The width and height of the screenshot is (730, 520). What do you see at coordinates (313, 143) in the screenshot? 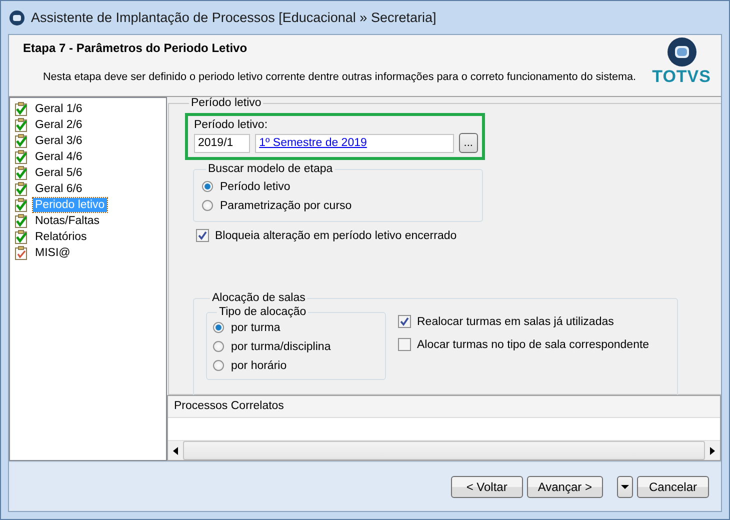
I see `description-link: 1º Semestre de 2019` at bounding box center [313, 143].